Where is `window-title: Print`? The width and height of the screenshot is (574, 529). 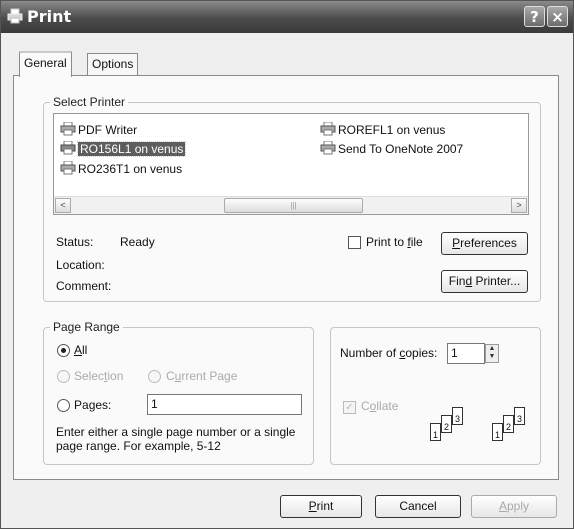
window-title: Print is located at coordinates (49, 16).